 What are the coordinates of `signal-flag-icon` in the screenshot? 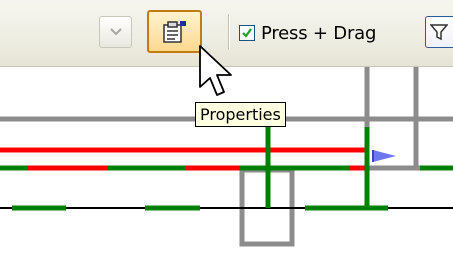 It's located at (384, 156).